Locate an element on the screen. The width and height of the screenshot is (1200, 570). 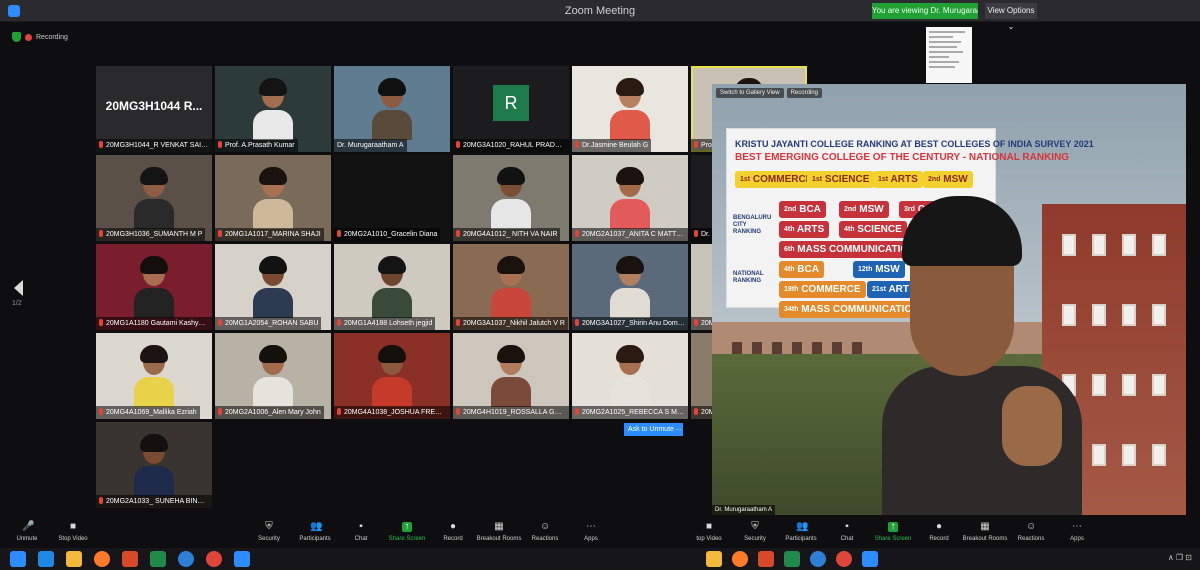
participant-tile: 20MG3H1036_SUMANTH M P is located at coordinates (154, 198).